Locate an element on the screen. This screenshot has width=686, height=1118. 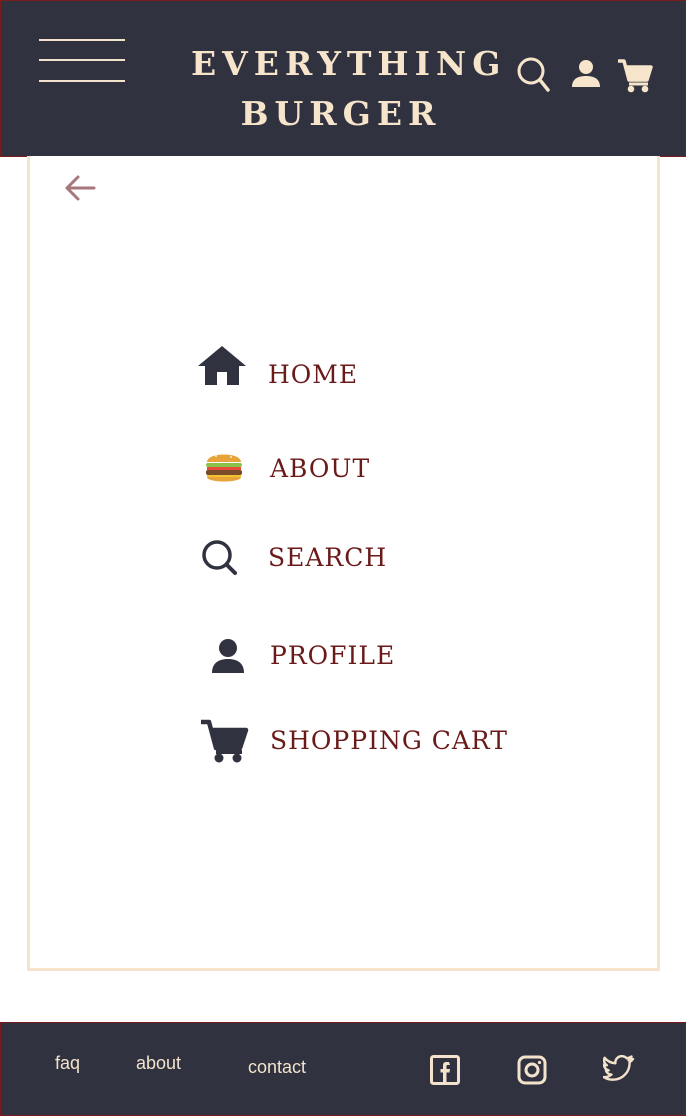
nav-item-label: HOME is located at coordinates (313, 374).